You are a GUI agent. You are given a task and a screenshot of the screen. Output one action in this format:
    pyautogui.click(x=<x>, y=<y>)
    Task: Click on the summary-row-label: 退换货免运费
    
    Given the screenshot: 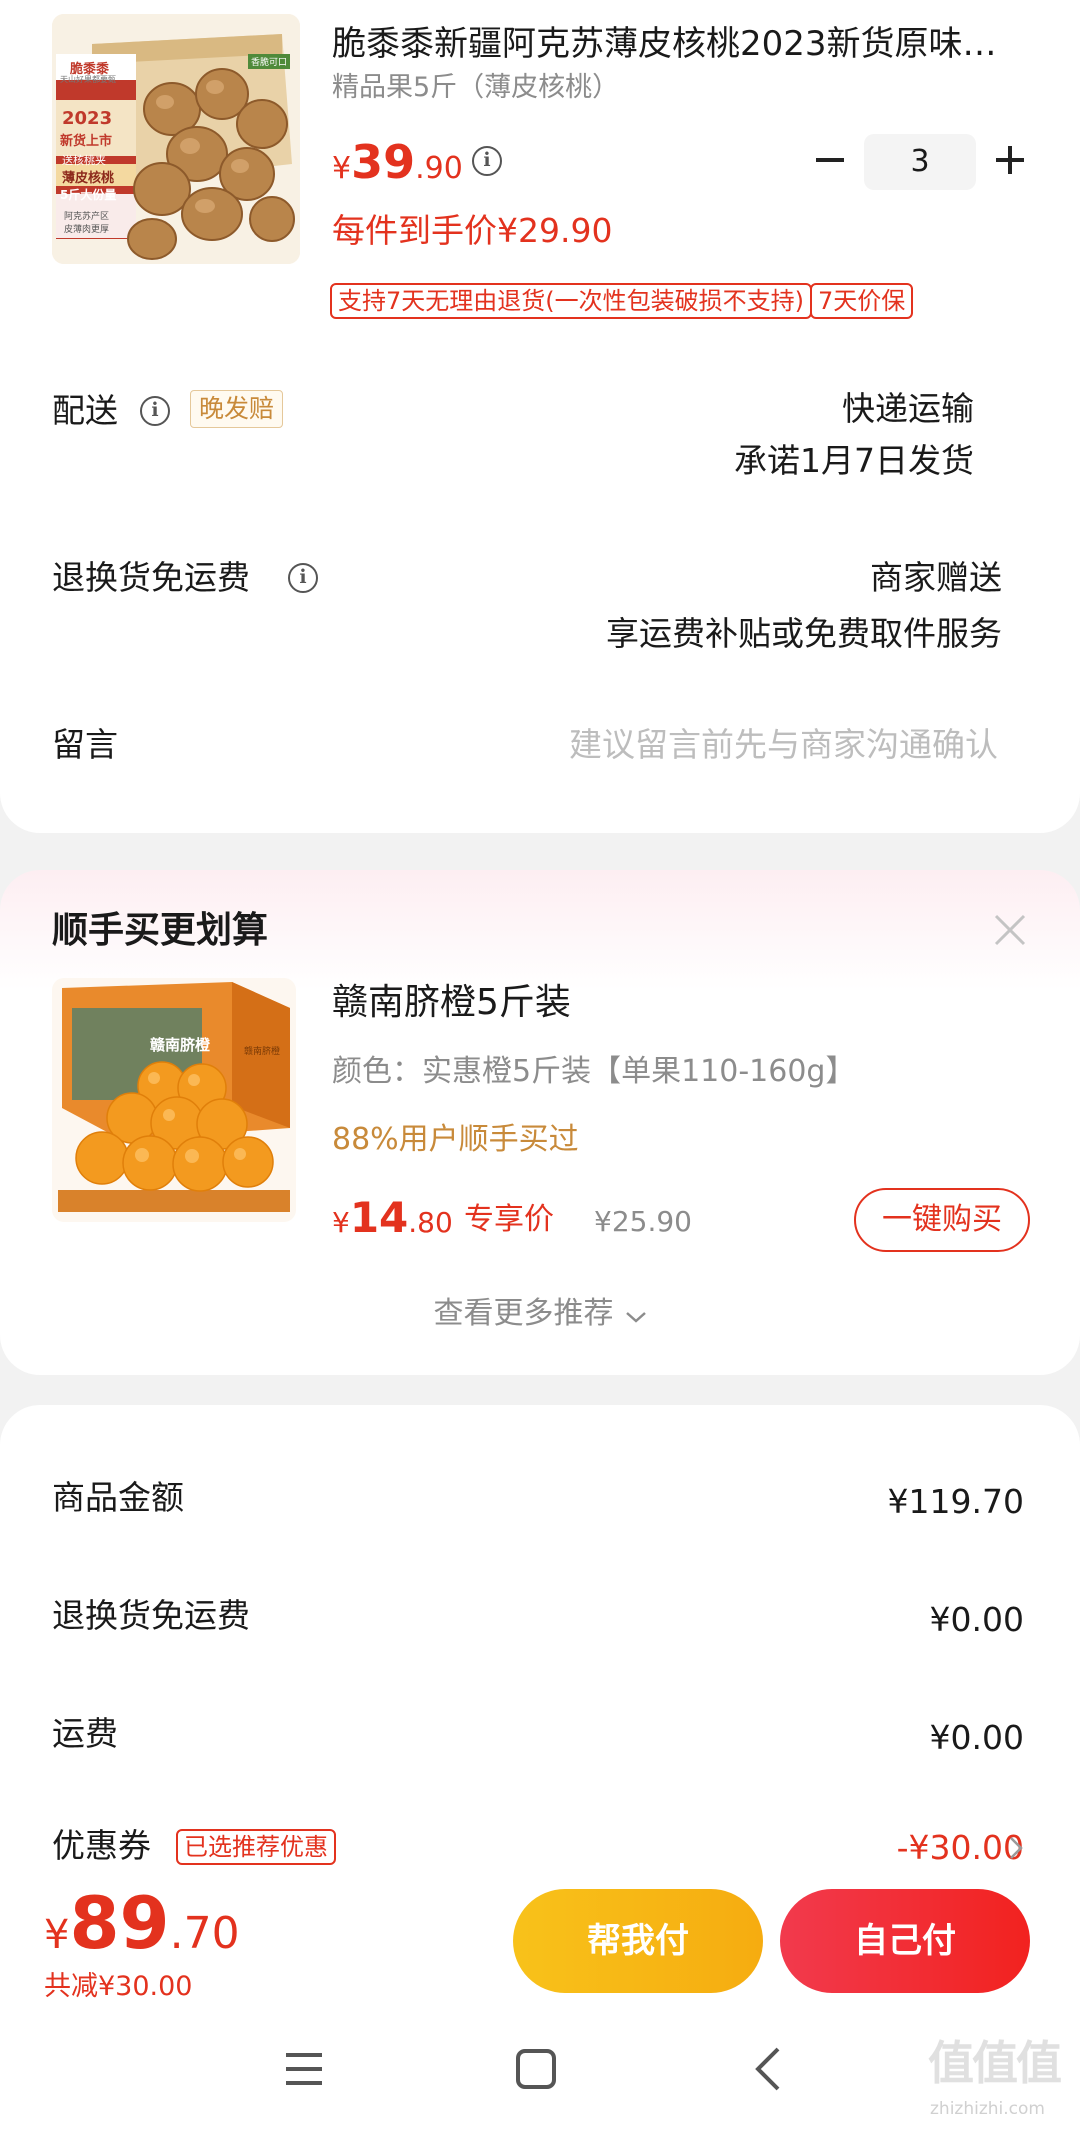 What is the action you would take?
    pyautogui.click(x=151, y=1615)
    